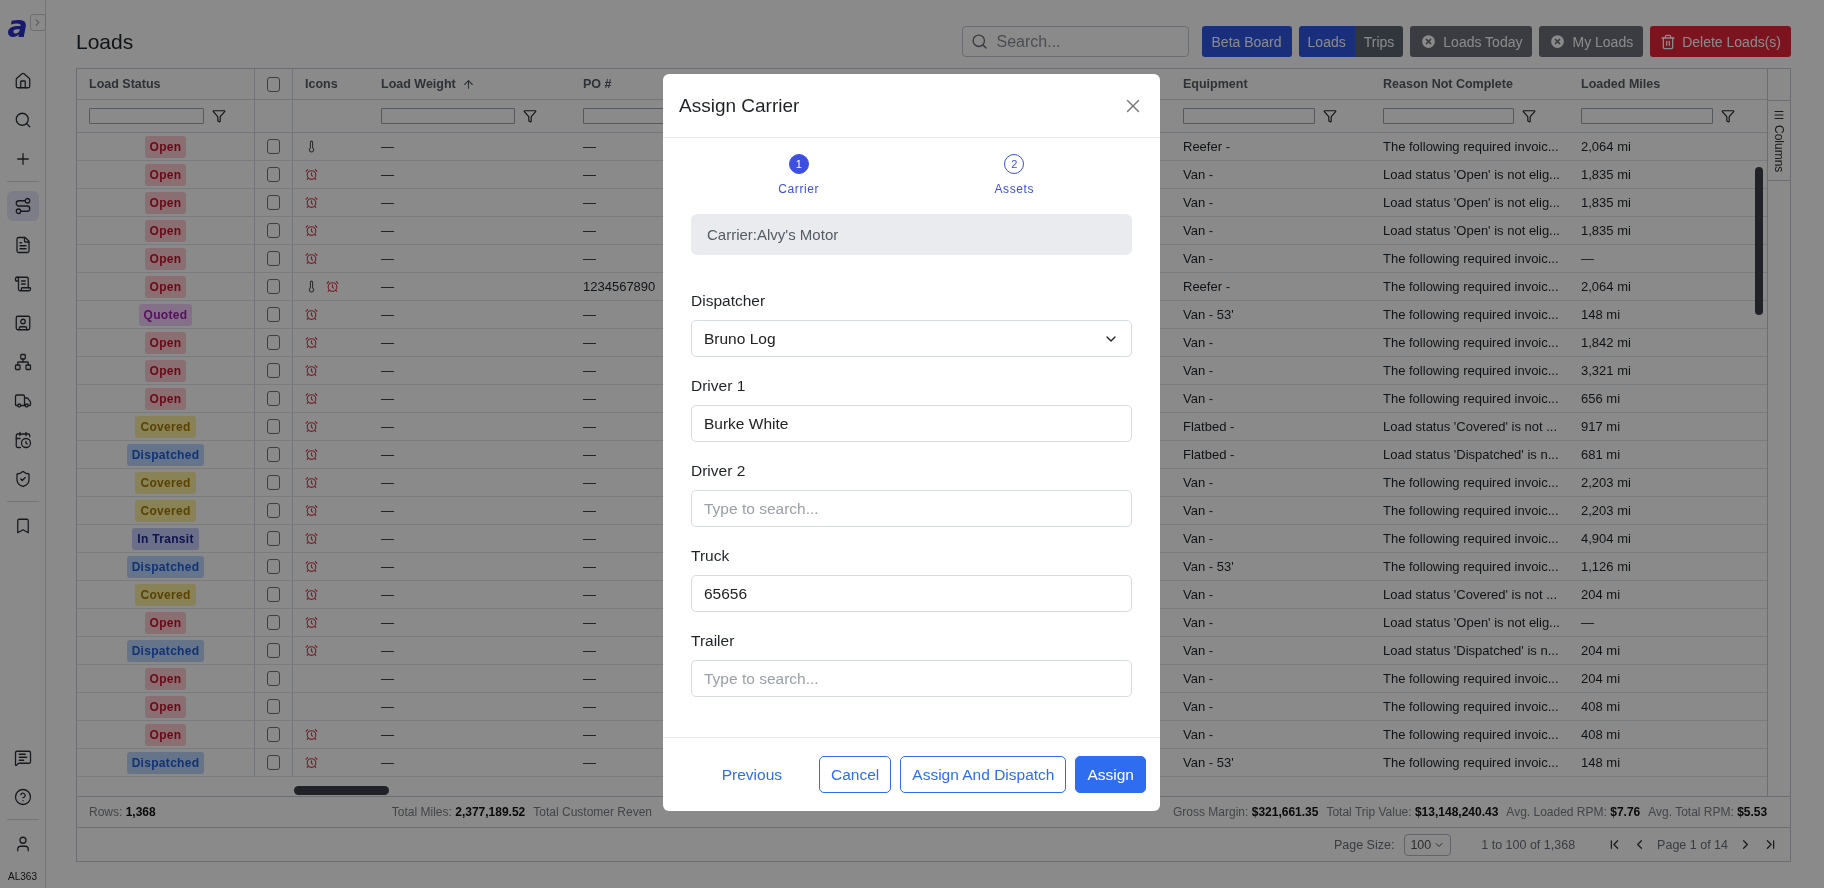 This screenshot has width=1824, height=888. What do you see at coordinates (979, 41) in the screenshot?
I see `search-icon` at bounding box center [979, 41].